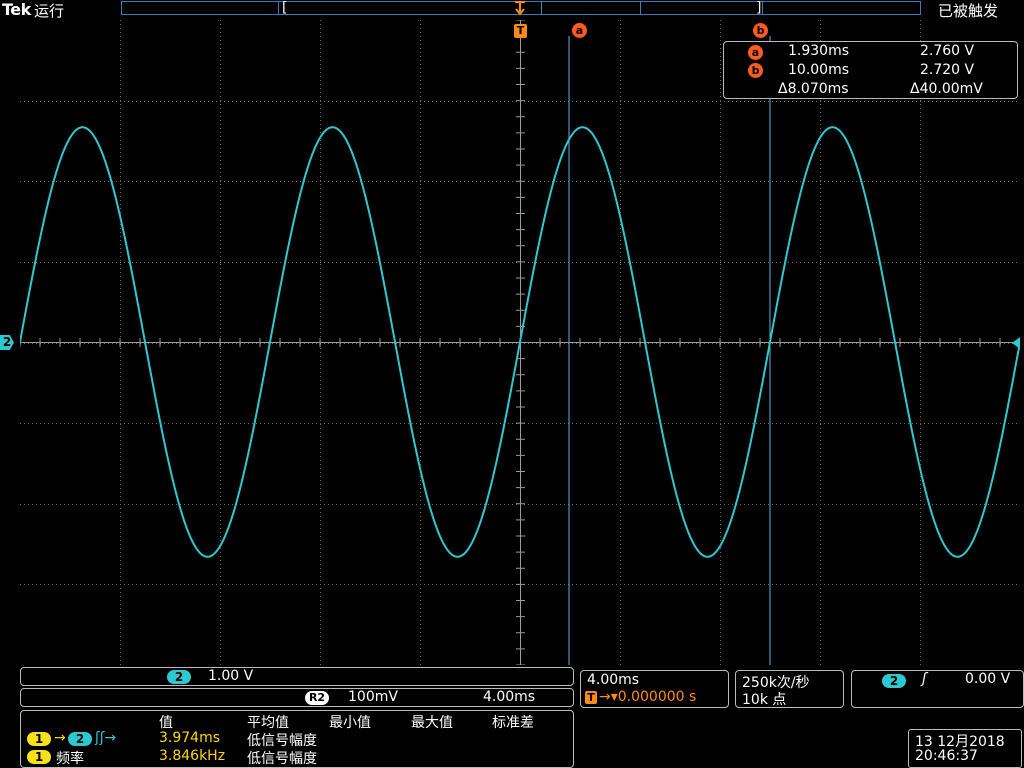 This screenshot has height=768, width=1024. What do you see at coordinates (70, 759) in the screenshot?
I see `meas-row2-name: 频率` at bounding box center [70, 759].